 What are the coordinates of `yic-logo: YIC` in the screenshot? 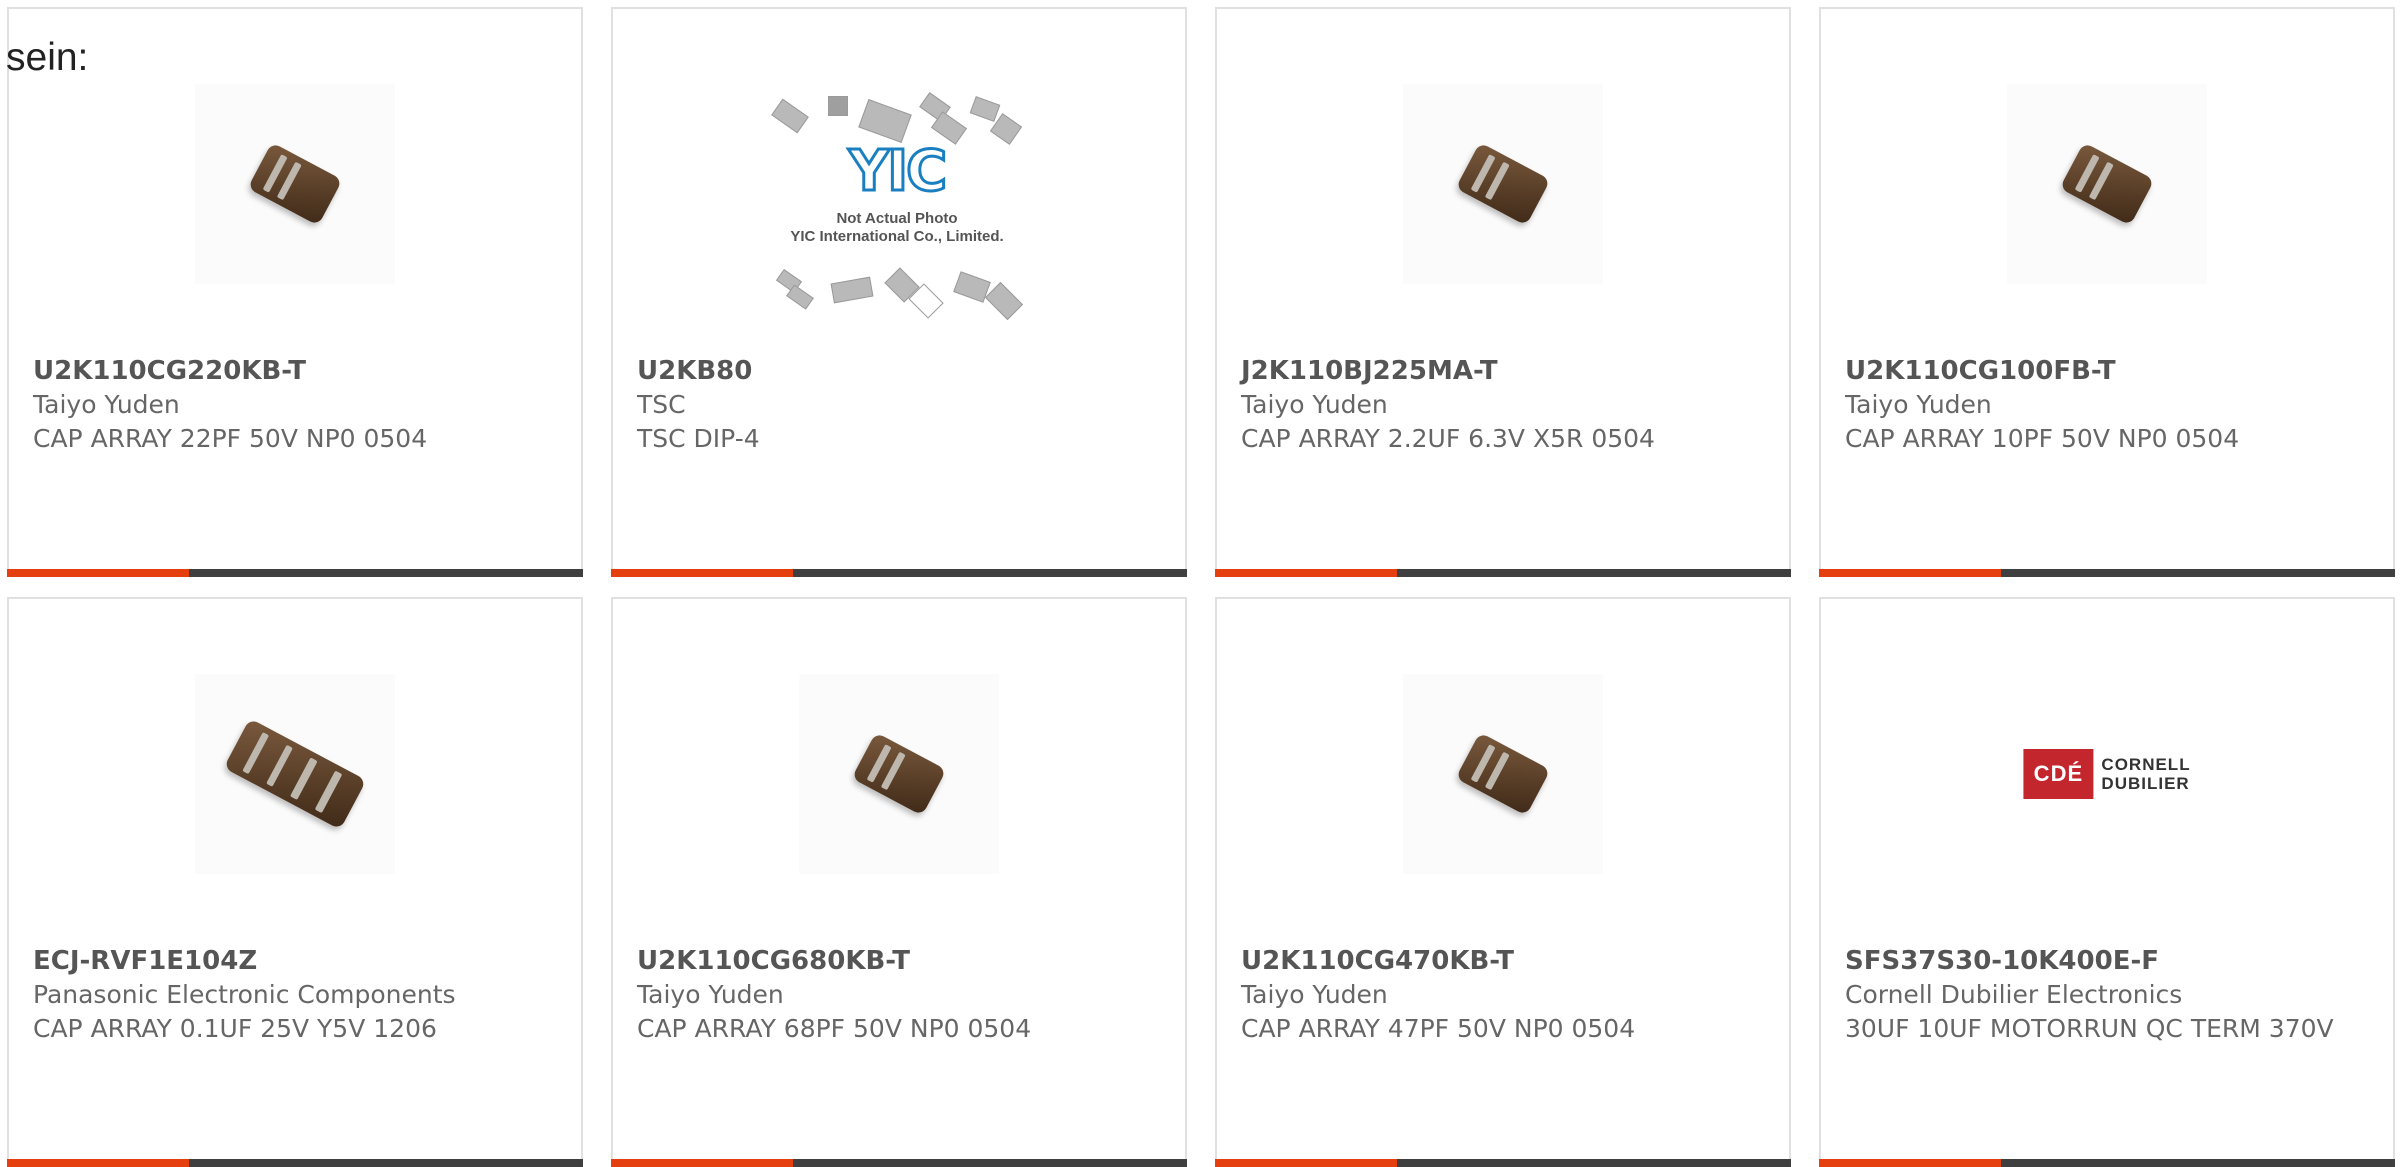 It's located at (898, 172).